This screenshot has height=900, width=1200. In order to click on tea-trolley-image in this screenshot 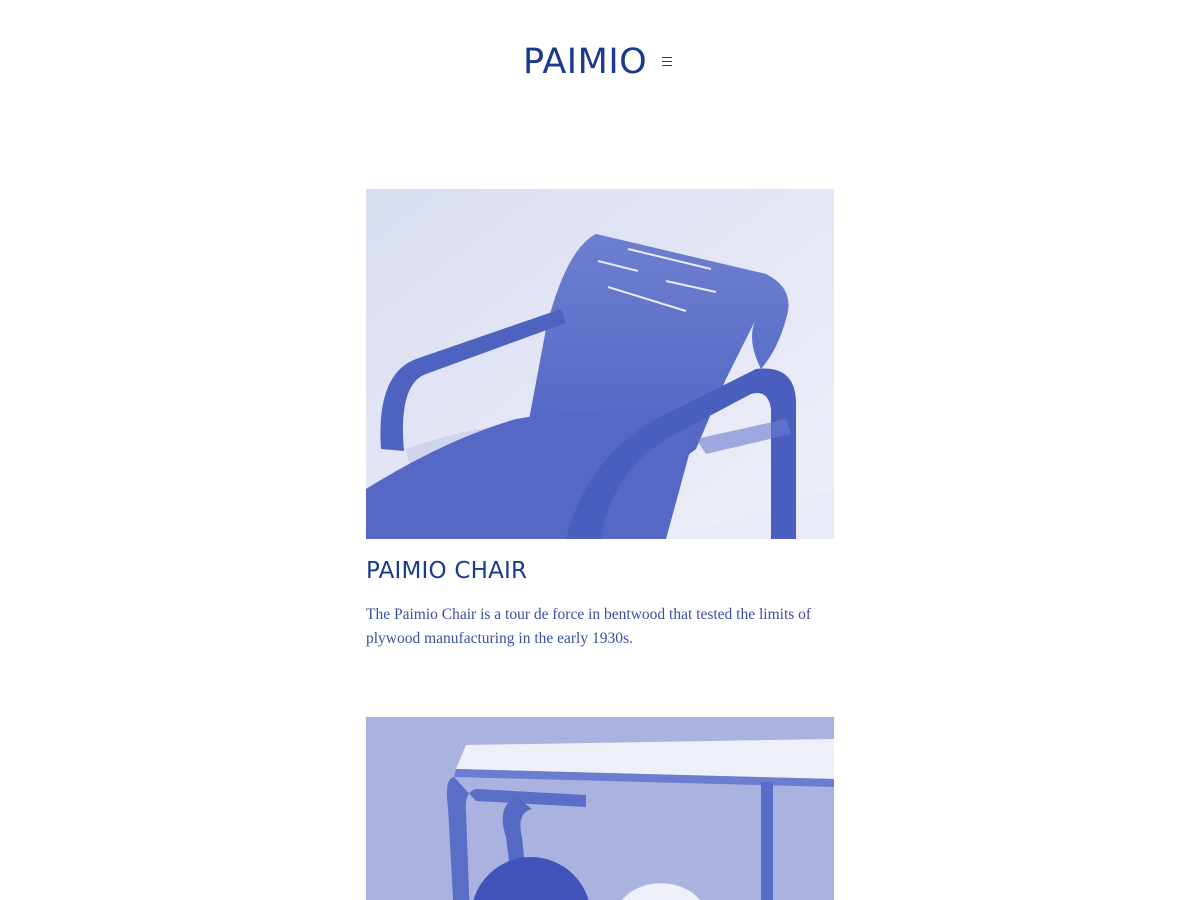, I will do `click(600, 808)`.